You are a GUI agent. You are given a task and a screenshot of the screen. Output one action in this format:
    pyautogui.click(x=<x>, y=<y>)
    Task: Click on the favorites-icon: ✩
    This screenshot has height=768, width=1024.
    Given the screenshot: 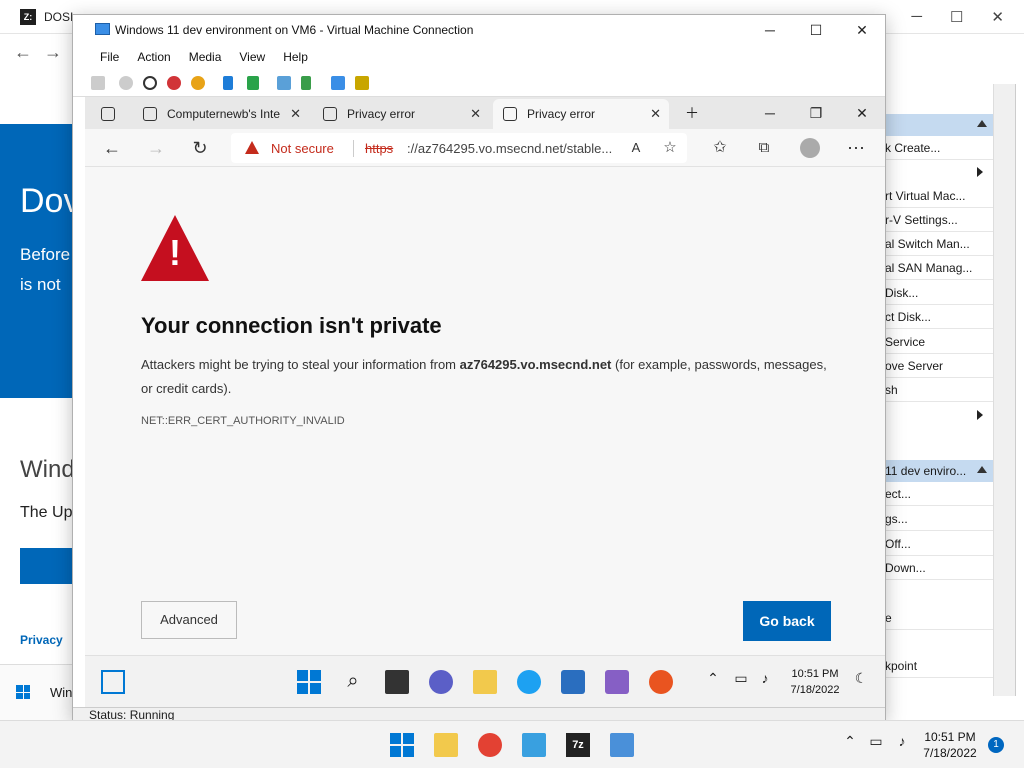 What is the action you would take?
    pyautogui.click(x=720, y=148)
    